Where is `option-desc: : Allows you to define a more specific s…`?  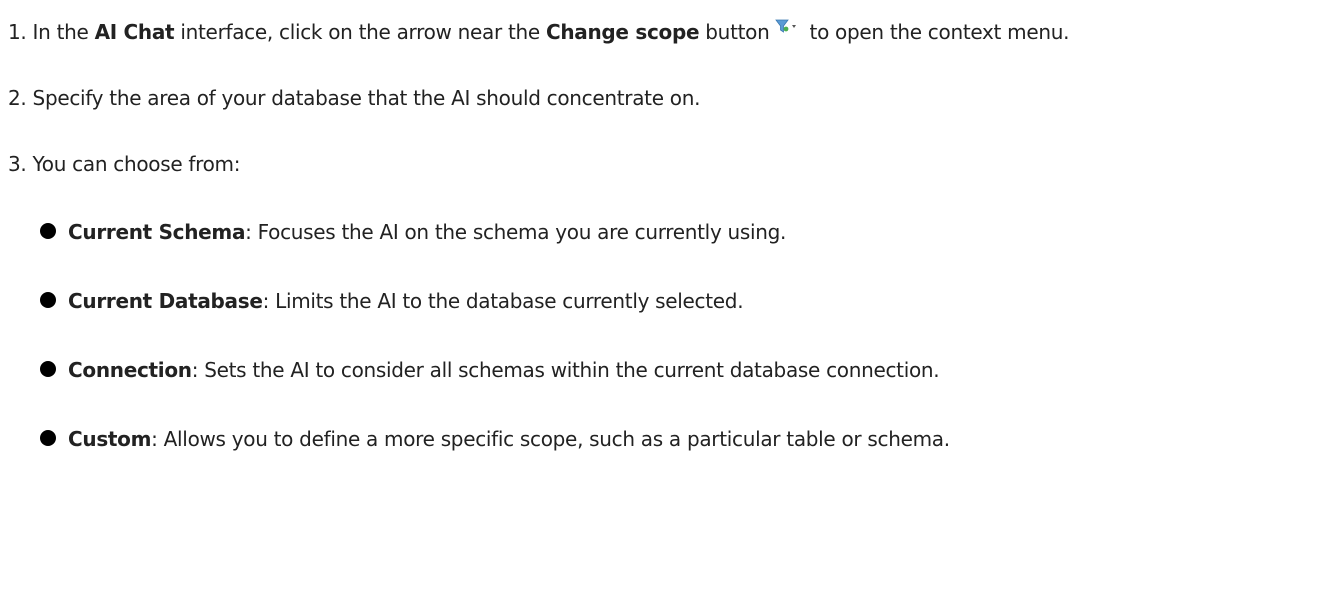
option-desc: : Allows you to define a more specific s… is located at coordinates (550, 439).